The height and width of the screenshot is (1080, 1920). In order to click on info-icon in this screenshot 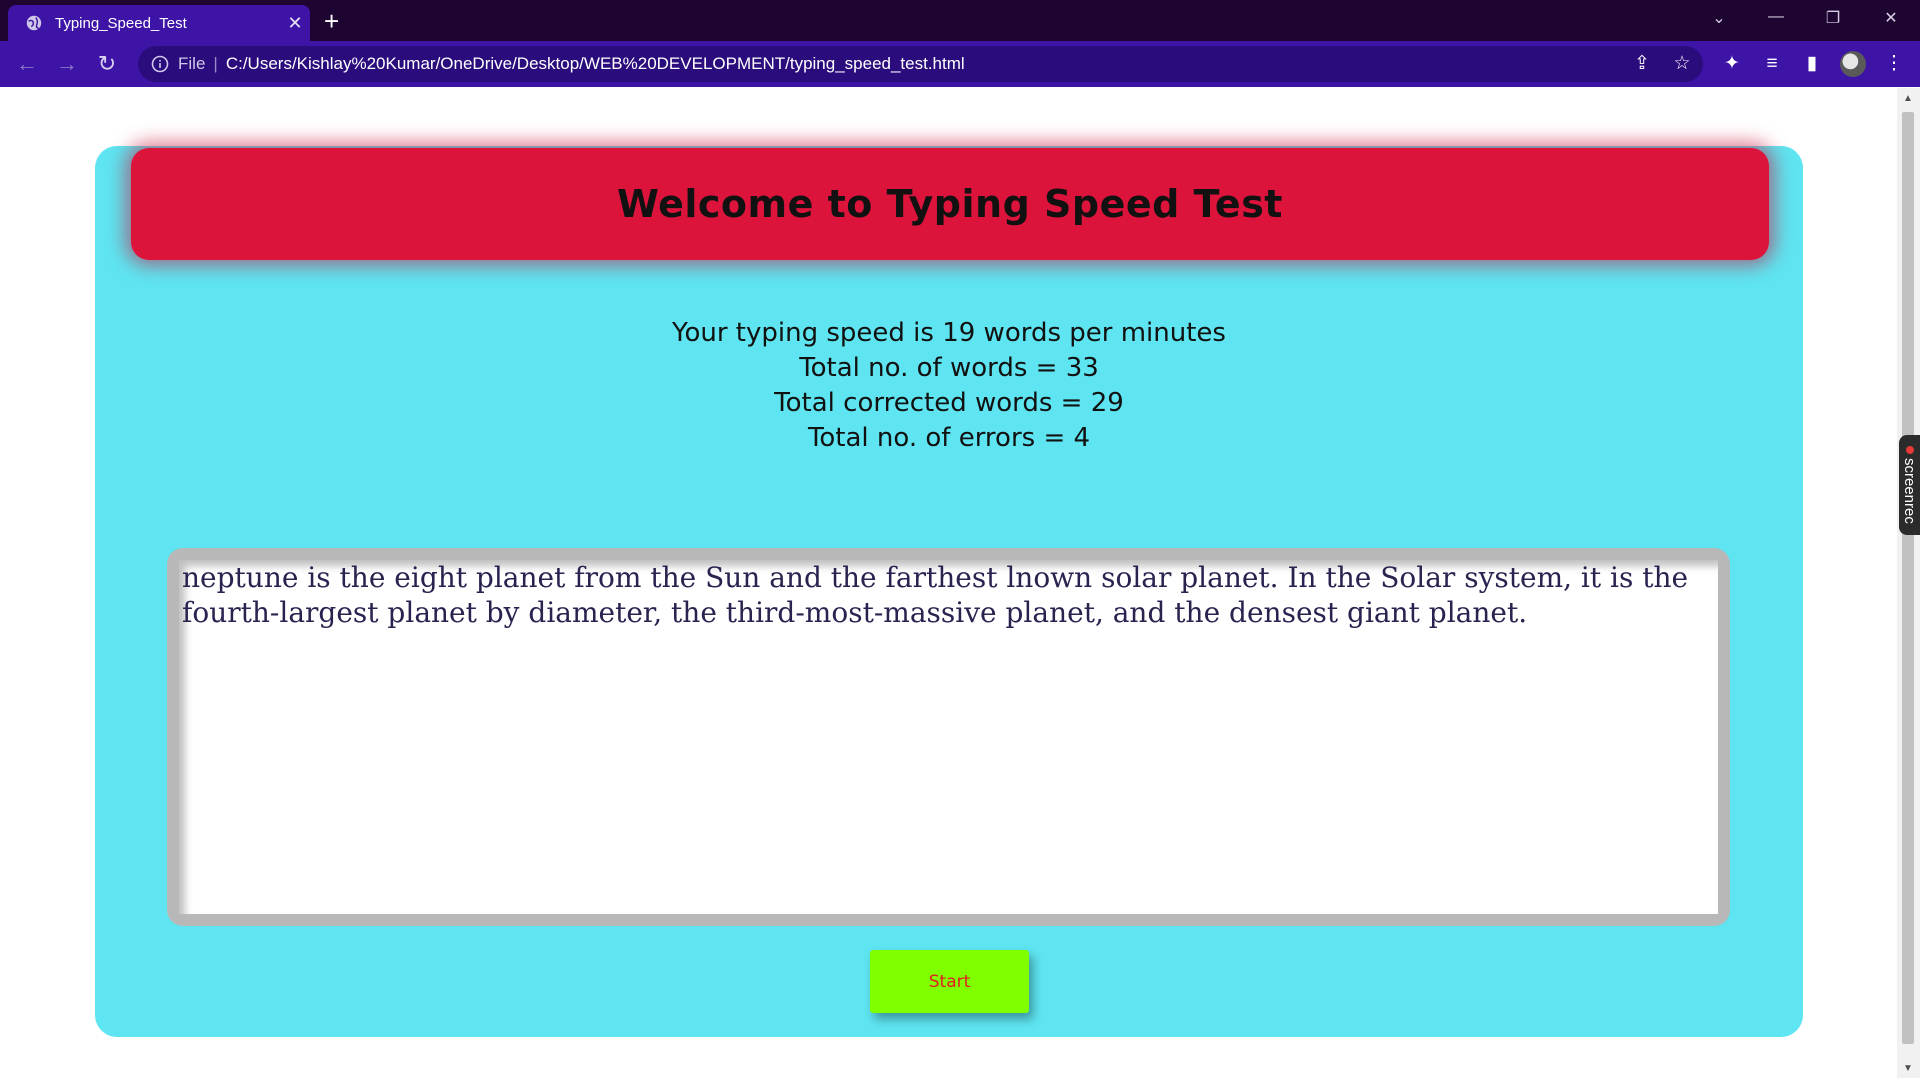, I will do `click(160, 64)`.